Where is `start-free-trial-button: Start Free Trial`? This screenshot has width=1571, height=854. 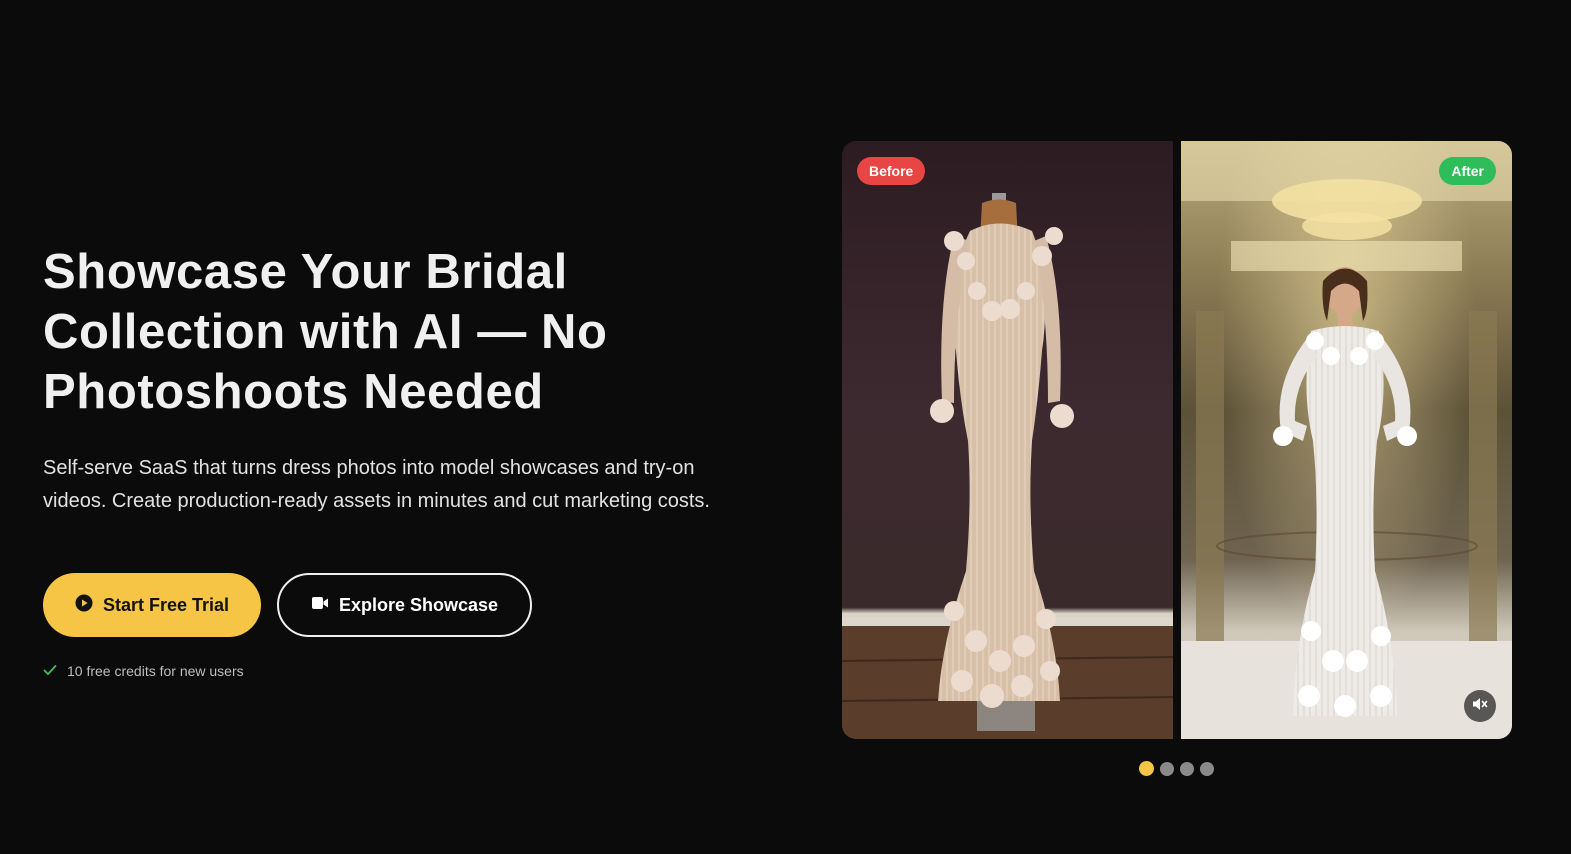
start-free-trial-button: Start Free Trial is located at coordinates (152, 605).